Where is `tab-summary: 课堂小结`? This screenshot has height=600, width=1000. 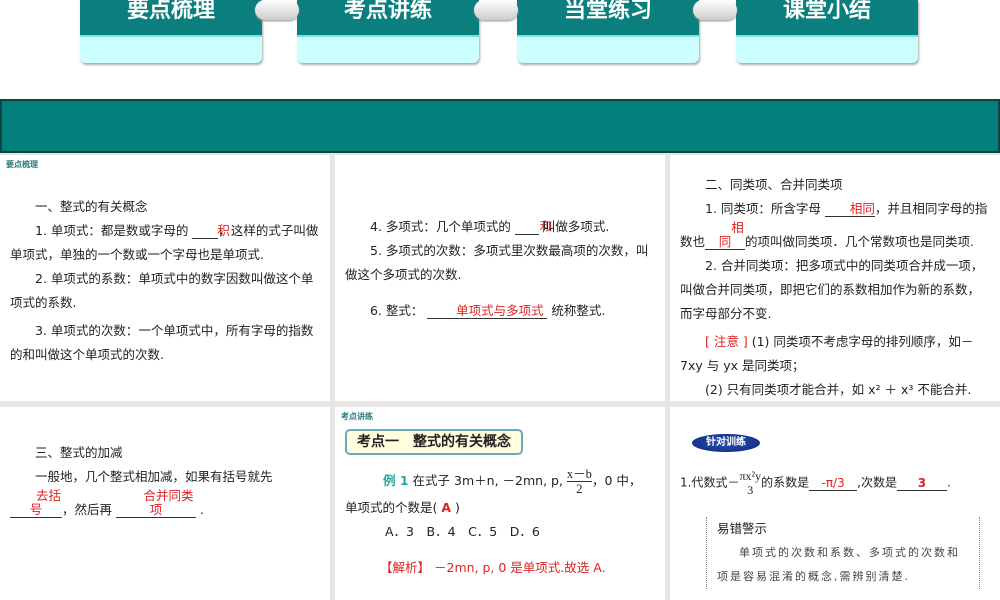 tab-summary: 课堂小结 is located at coordinates (827, 31).